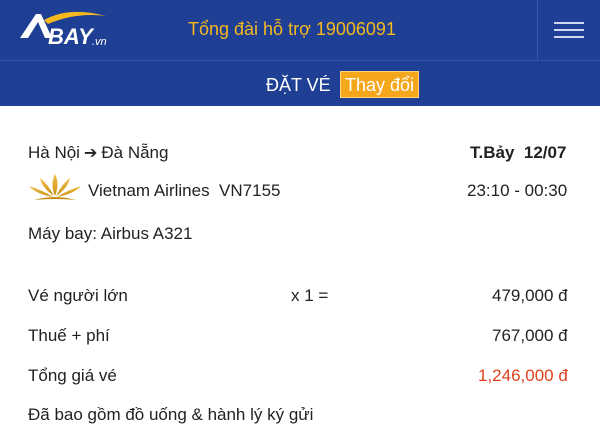 This screenshot has width=600, height=440. What do you see at coordinates (110, 233) in the screenshot?
I see `aircraft-type: Máy bay: Airbus A321` at bounding box center [110, 233].